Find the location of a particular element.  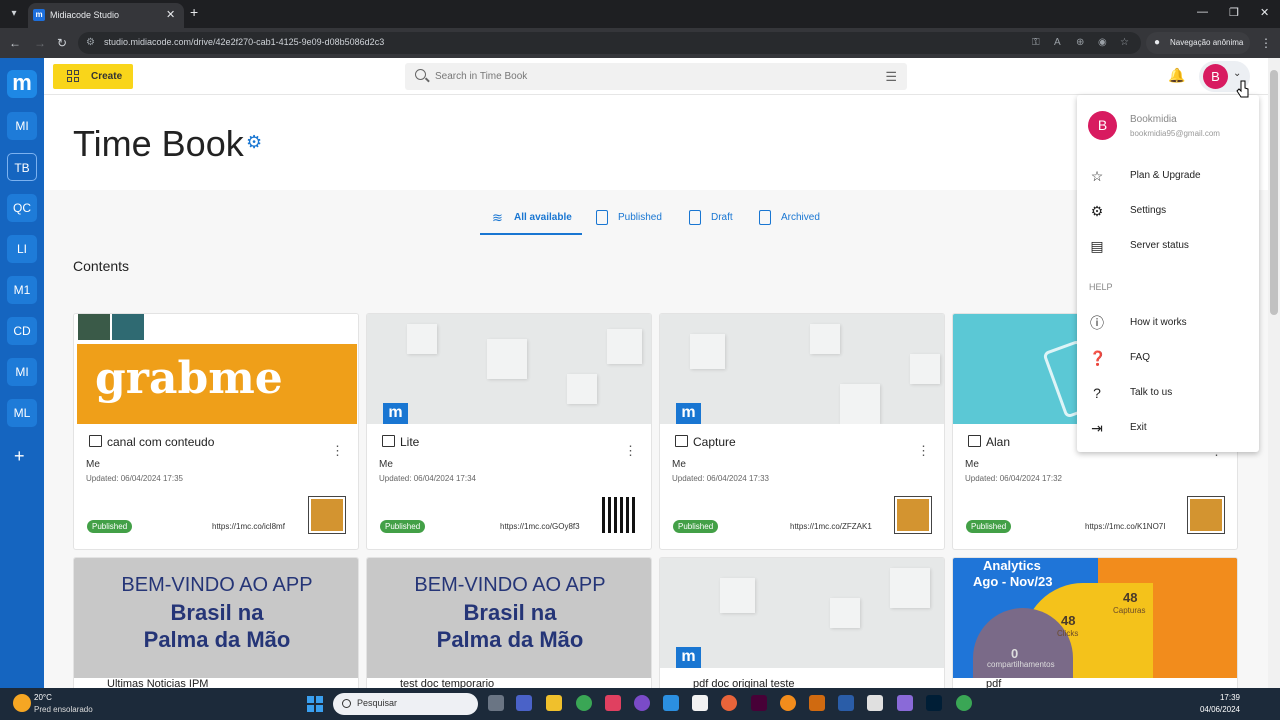

workspace-cd: CD is located at coordinates (22, 331).